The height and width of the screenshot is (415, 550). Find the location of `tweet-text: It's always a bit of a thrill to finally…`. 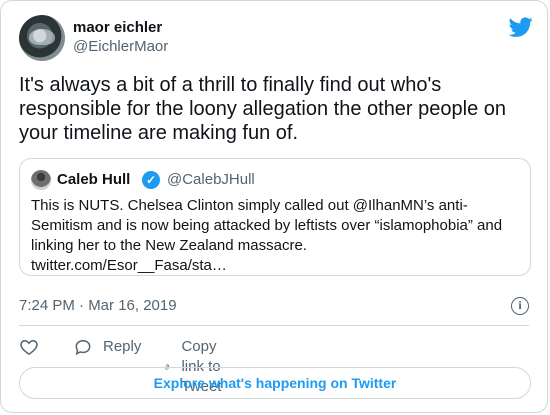

tweet-text: It's always a bit of a thrill to finally… is located at coordinates (263, 109).